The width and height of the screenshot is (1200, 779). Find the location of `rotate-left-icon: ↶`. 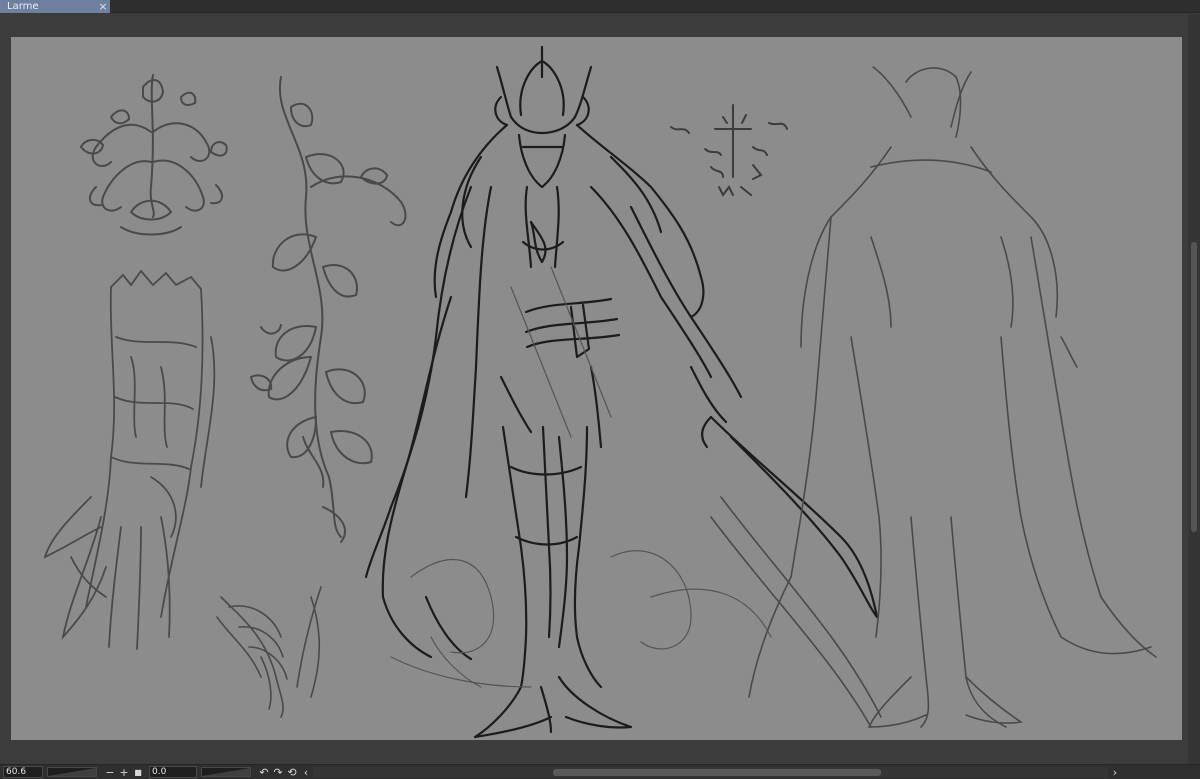

rotate-left-icon: ↶ is located at coordinates (264, 772).